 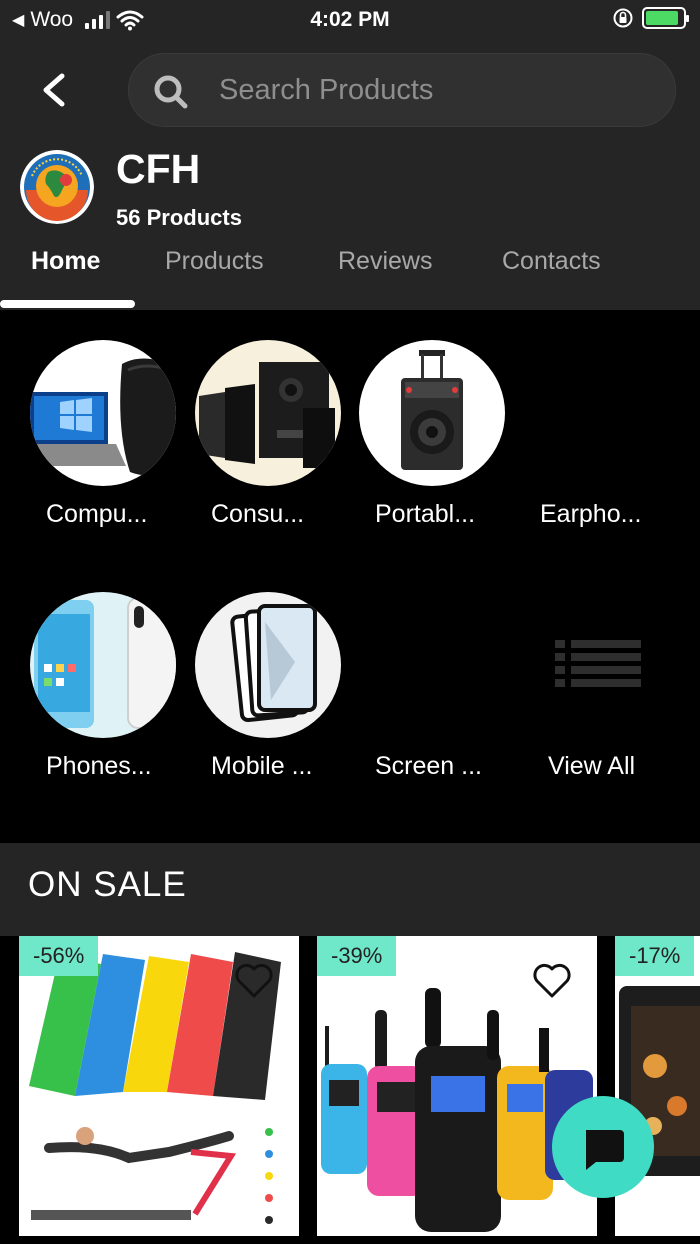 I want to click on status-right, so click(x=650, y=18).